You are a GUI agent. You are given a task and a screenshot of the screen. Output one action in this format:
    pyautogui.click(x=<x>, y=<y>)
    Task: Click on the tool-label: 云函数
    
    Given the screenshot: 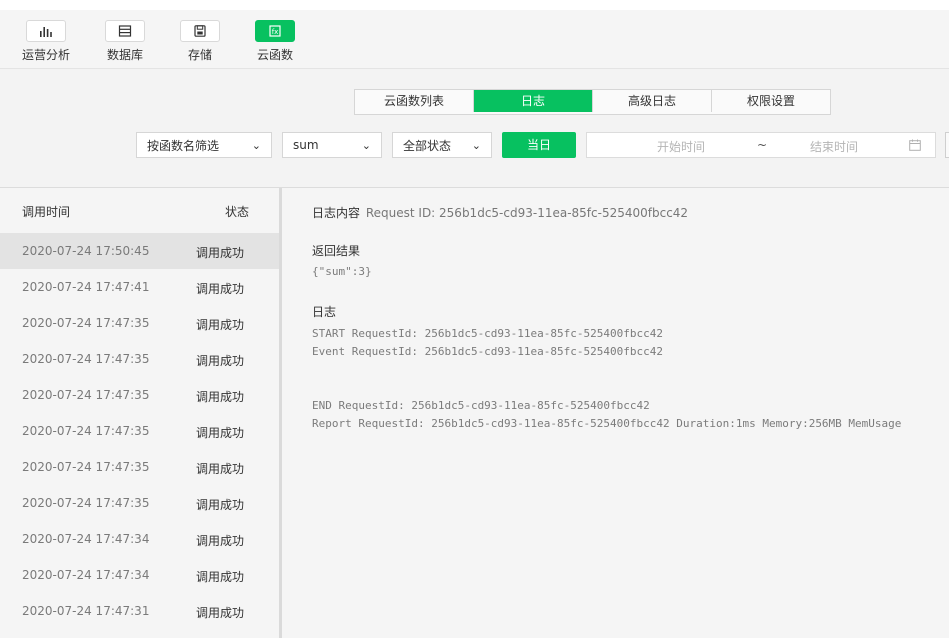 What is the action you would take?
    pyautogui.click(x=274, y=55)
    